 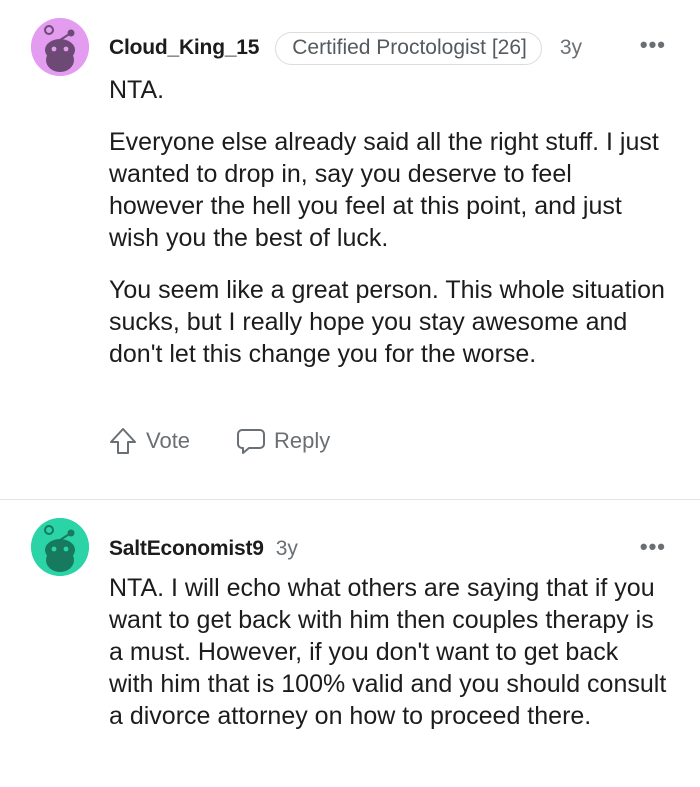 What do you see at coordinates (251, 441) in the screenshot?
I see `speech-bubble-icon` at bounding box center [251, 441].